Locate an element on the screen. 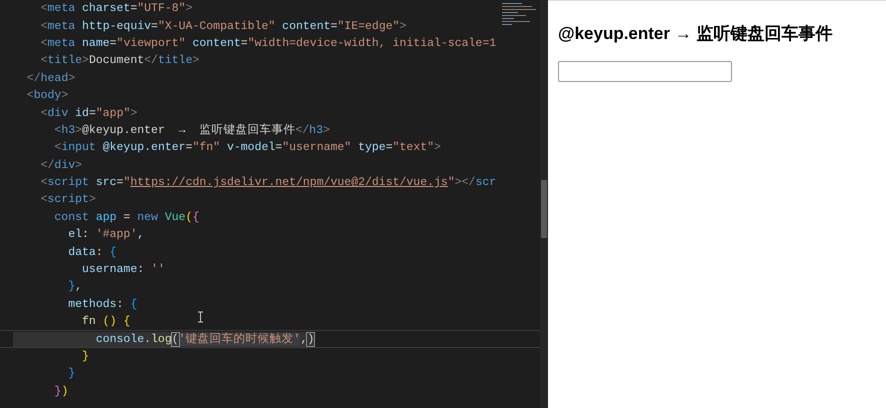  code-line: <div id="app"> is located at coordinates (89, 113).